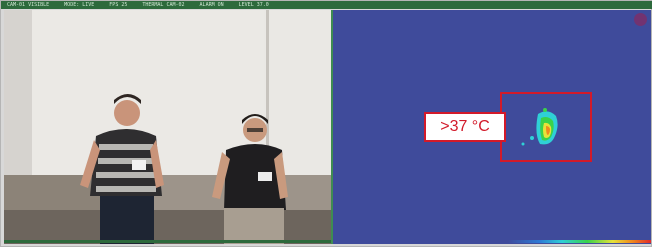 This screenshot has height=247, width=652. Describe the element at coordinates (211, 5) in the screenshot. I see `status-segment: ALARM ON` at that location.